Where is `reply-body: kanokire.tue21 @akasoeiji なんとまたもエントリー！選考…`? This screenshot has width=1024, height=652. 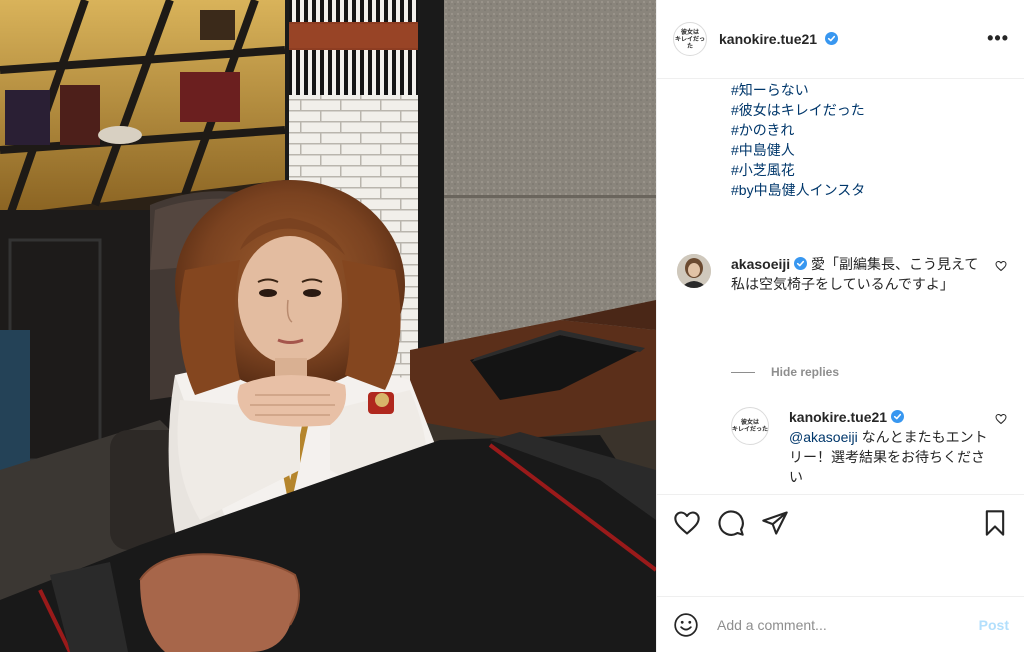
reply-body: kanokire.tue21 @akasoeiji なんとまたもエントリー！選考… is located at coordinates (889, 447).